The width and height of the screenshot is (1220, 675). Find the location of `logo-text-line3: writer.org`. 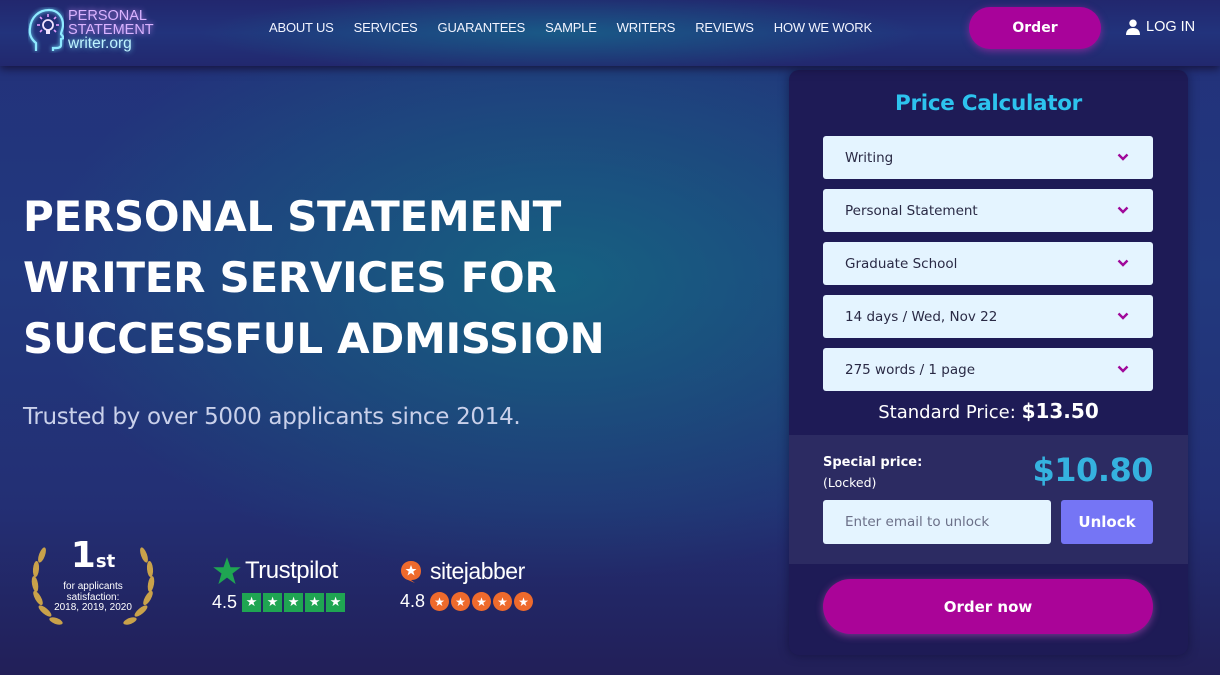

logo-text-line3: writer.org is located at coordinates (100, 43).